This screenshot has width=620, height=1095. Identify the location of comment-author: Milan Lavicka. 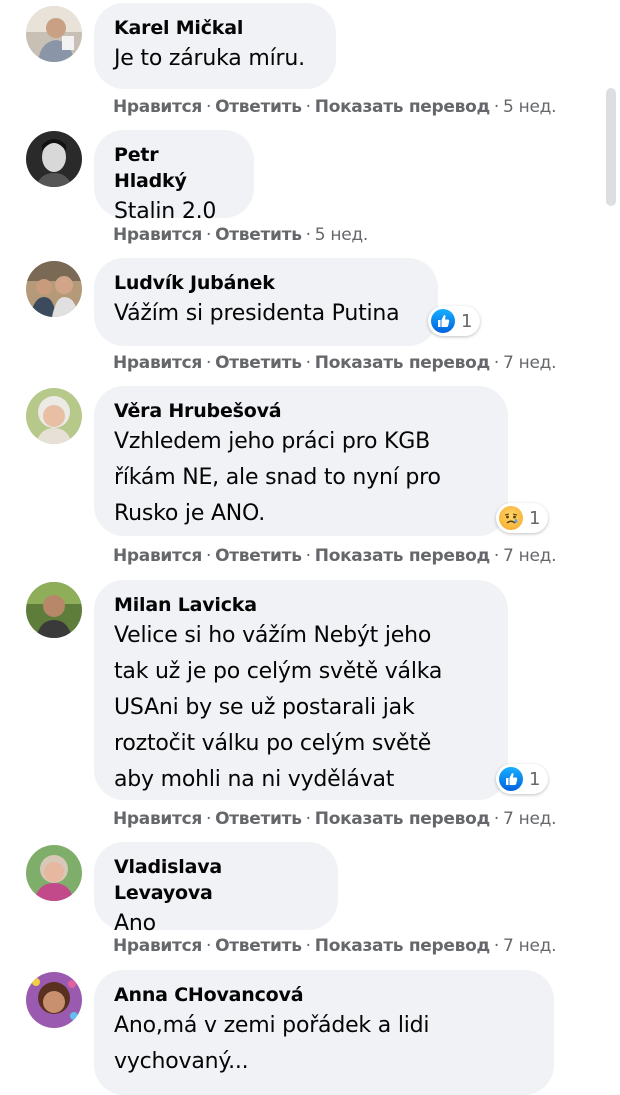
(300, 605).